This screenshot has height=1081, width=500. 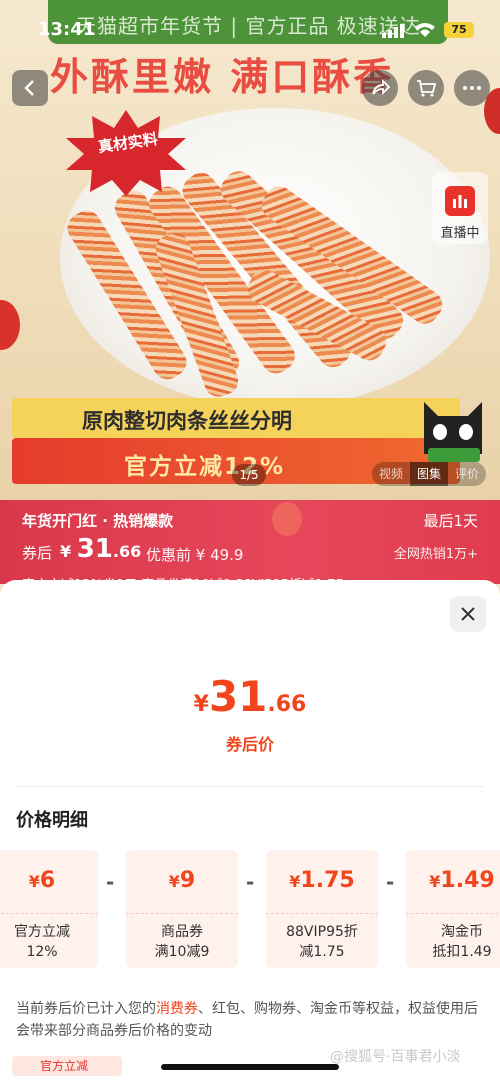 I want to click on tab-gallery: 图集, so click(x=429, y=474).